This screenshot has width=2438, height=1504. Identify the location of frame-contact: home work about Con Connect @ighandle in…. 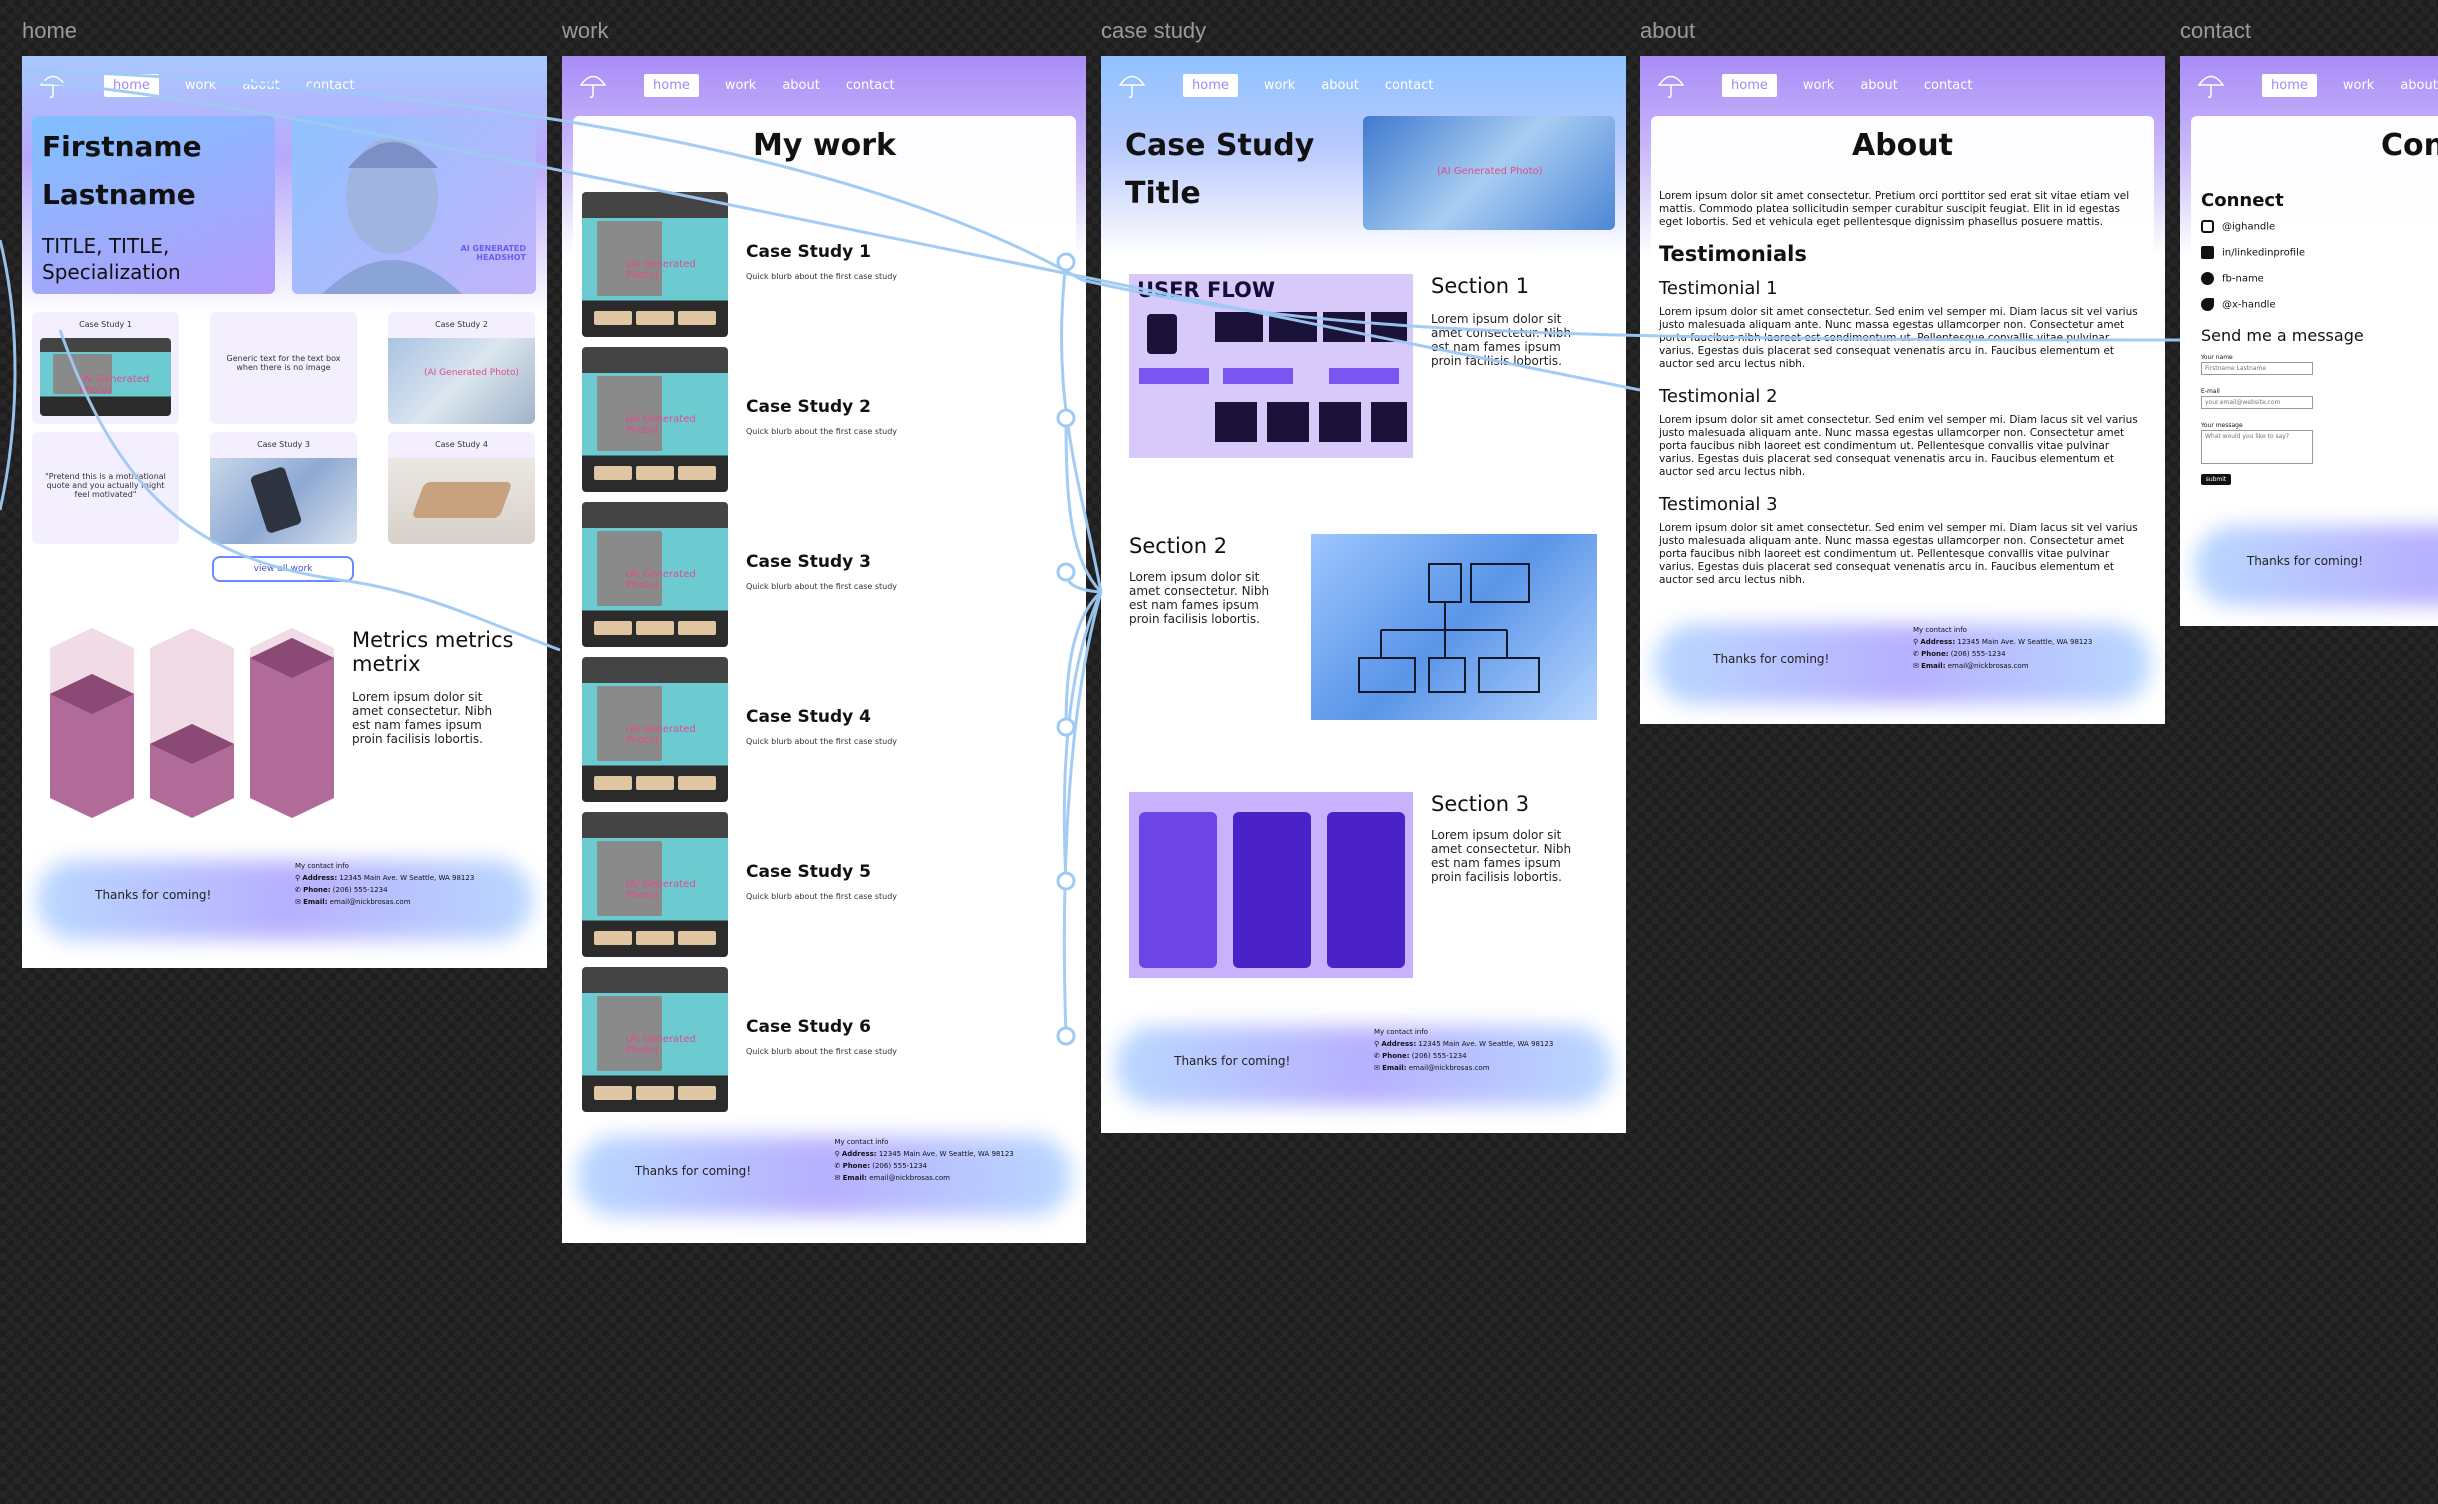
(2309, 341).